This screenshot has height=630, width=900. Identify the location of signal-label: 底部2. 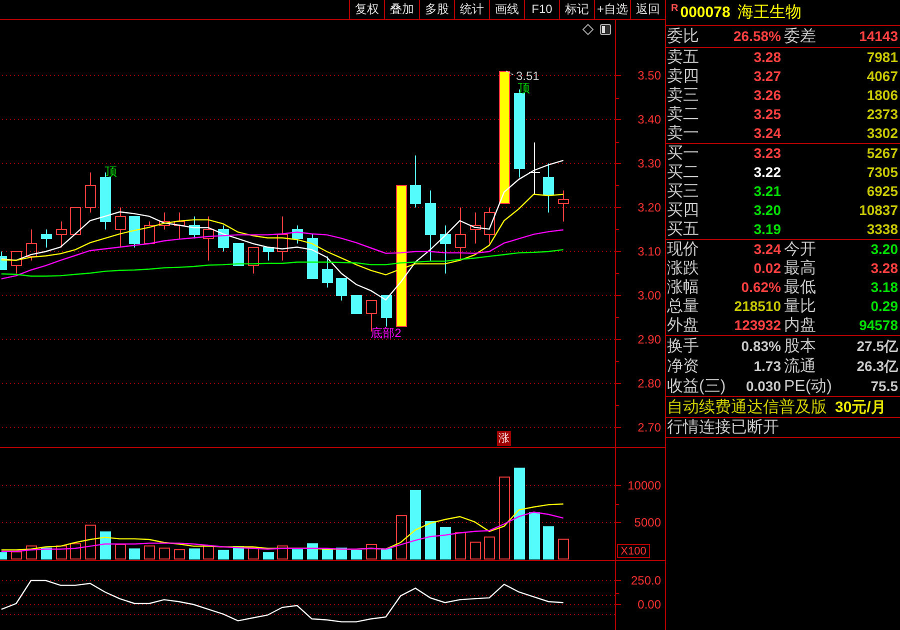
(386, 333).